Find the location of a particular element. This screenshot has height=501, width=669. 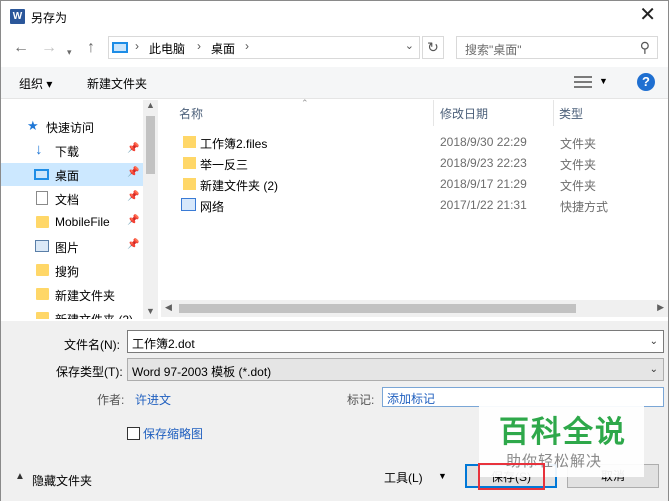

horizontal-scrollbar: ◀ ▶ is located at coordinates (414, 308).